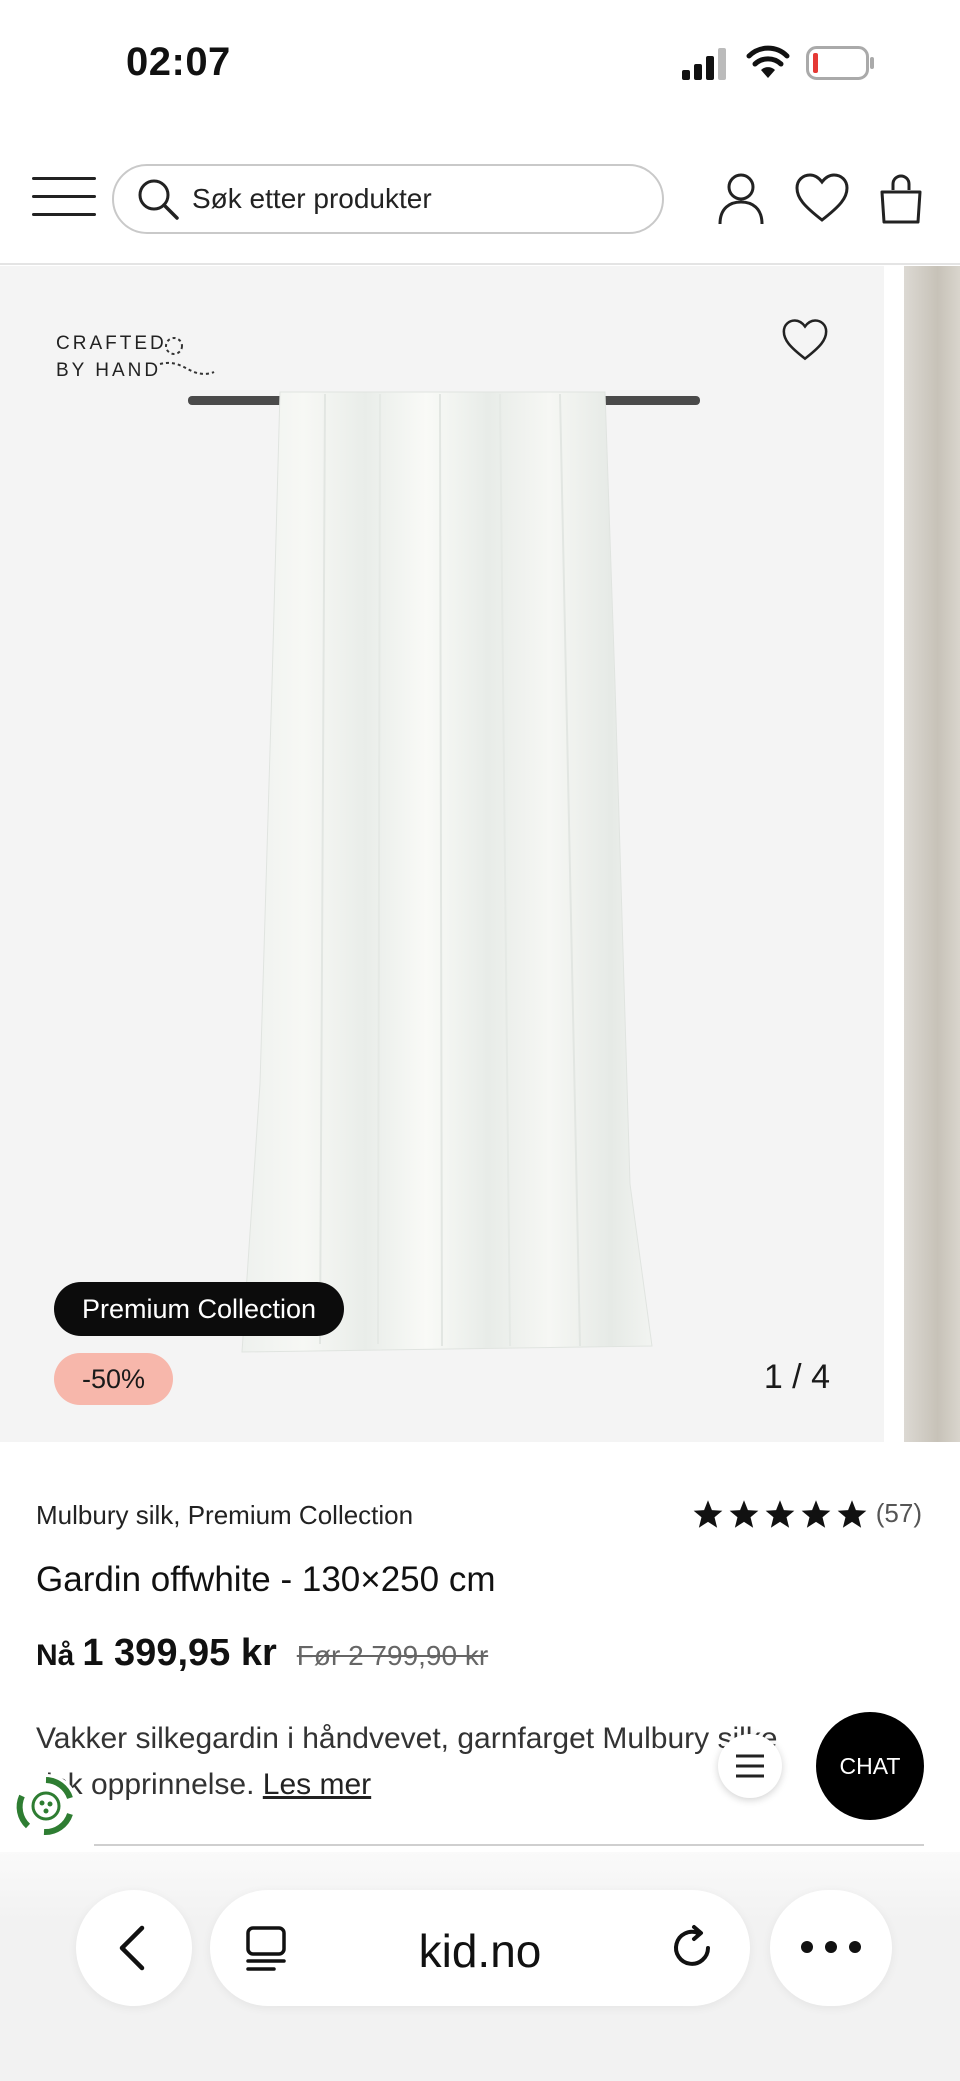 This screenshot has width=960, height=2081. I want to click on next-image-peek, so click(932, 854).